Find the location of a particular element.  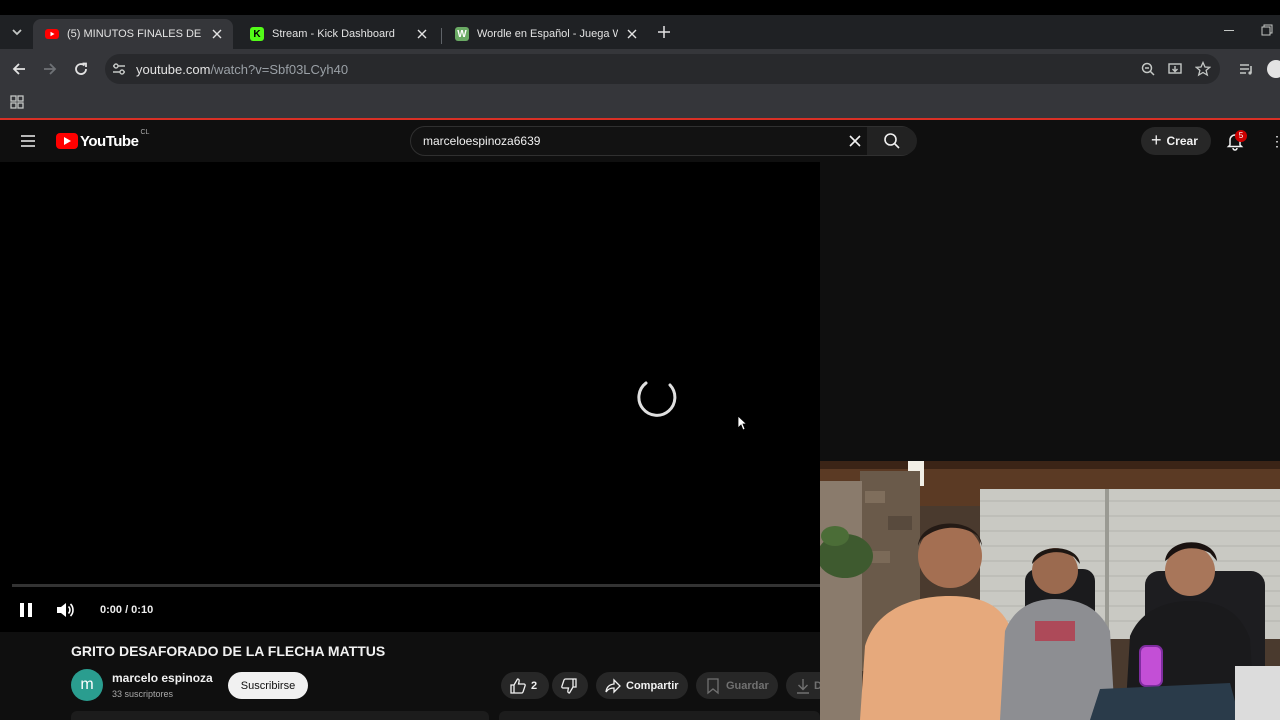

loading-spinner-icon is located at coordinates (657, 399).